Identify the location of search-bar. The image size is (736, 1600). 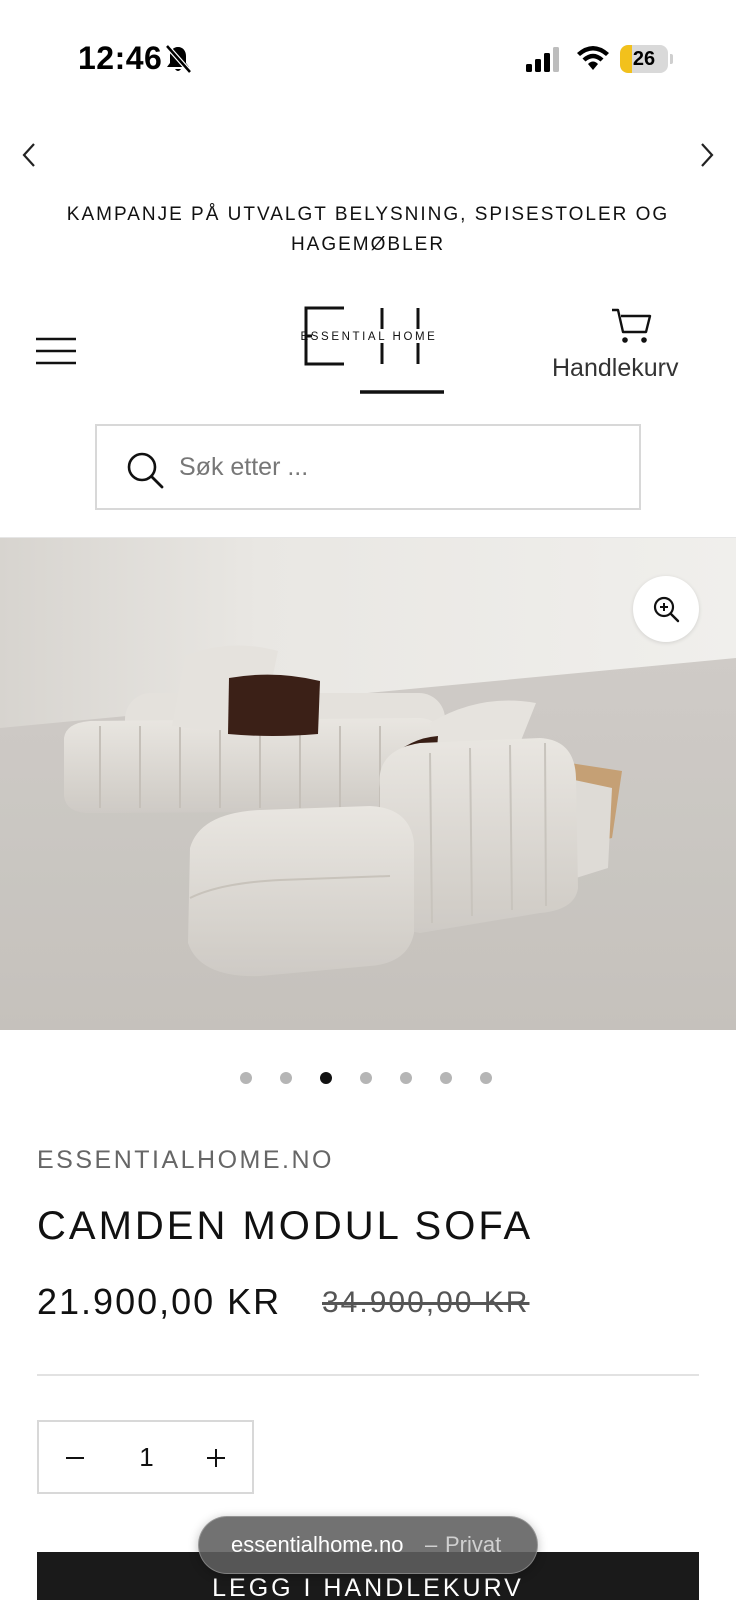
(368, 467).